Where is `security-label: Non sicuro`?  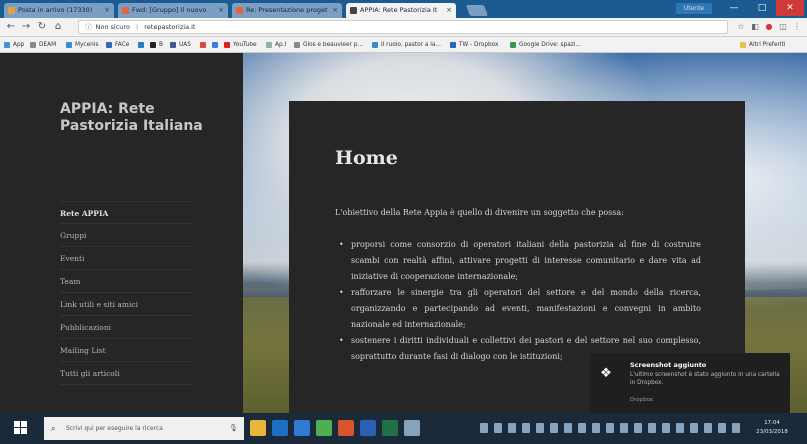
security-label: Non sicuro is located at coordinates (112, 27).